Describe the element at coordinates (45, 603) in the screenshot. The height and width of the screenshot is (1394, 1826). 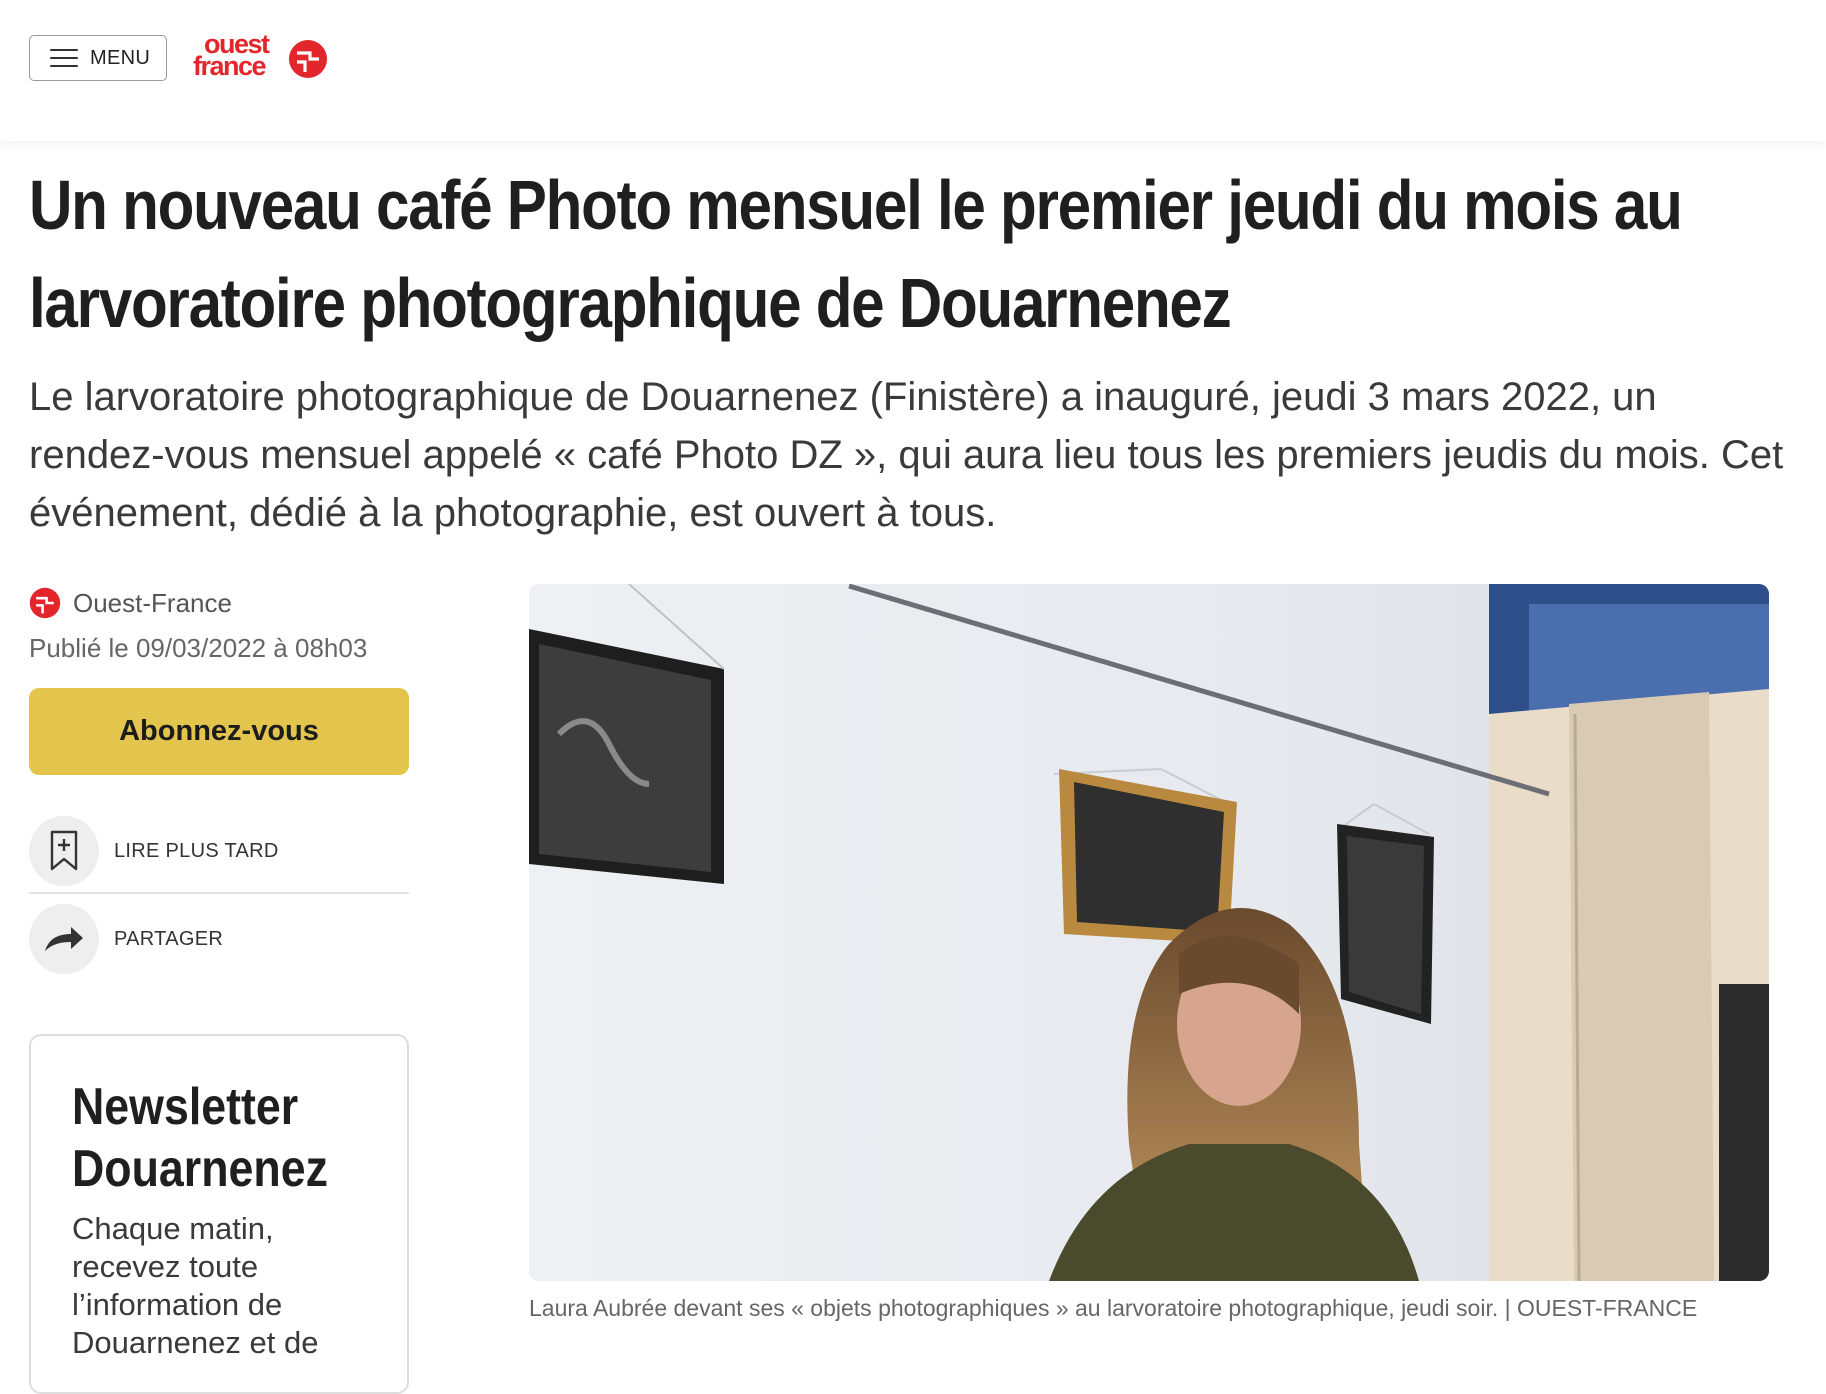
I see `ouest-france-emblem-icon` at that location.